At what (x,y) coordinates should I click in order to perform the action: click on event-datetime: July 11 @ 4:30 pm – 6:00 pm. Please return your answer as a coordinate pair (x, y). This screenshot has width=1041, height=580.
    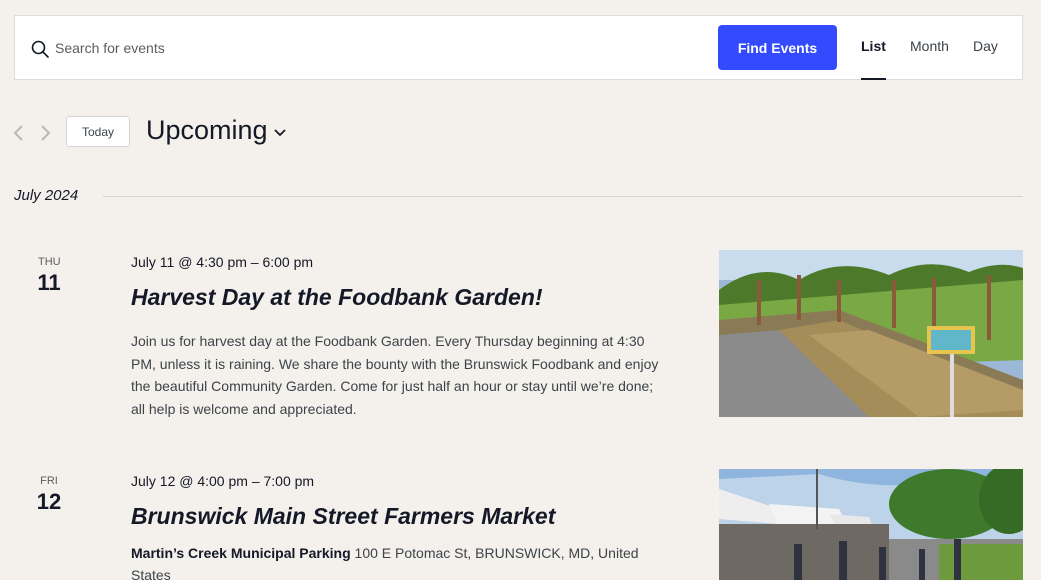
    Looking at the image, I should click on (222, 262).